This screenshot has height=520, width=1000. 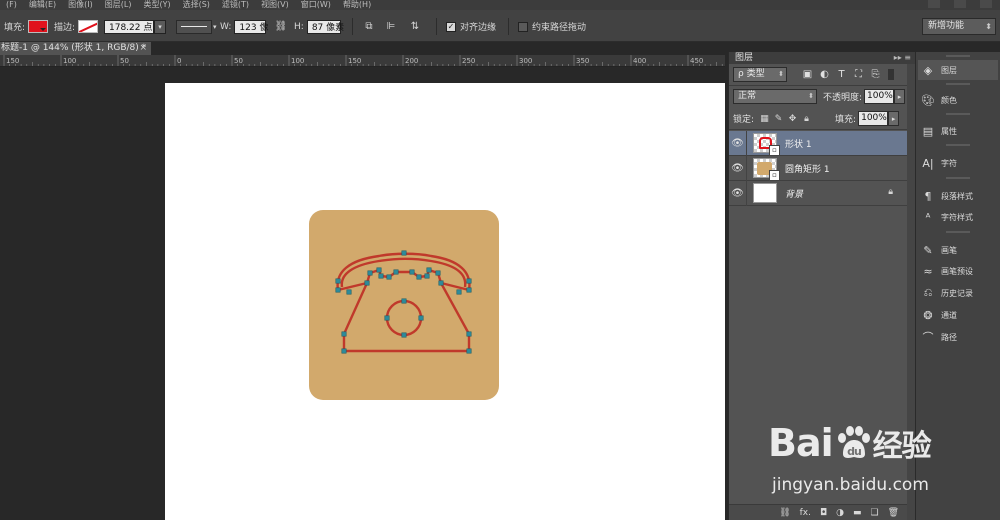 What do you see at coordinates (11, 5) in the screenshot?
I see `menu-file: (F)` at bounding box center [11, 5].